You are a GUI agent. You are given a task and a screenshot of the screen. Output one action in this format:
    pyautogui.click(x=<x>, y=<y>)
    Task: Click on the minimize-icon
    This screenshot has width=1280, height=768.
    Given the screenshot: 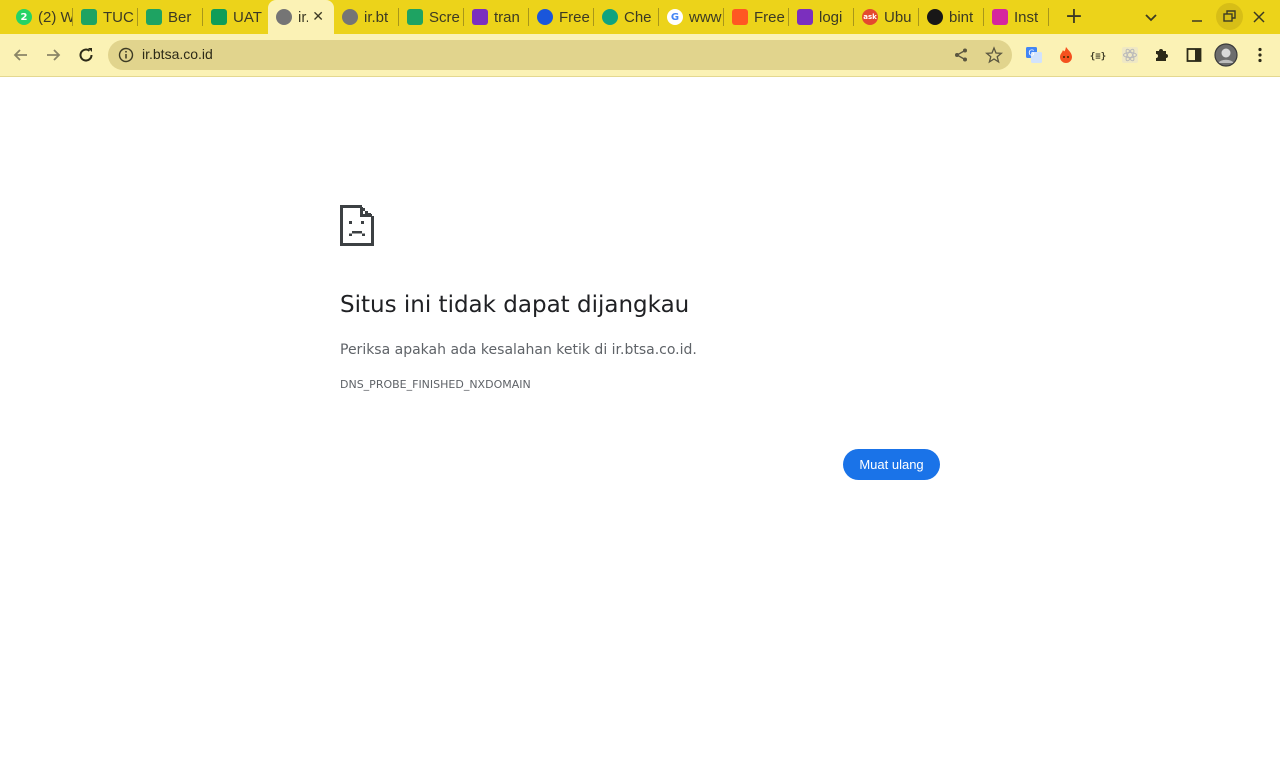 What is the action you would take?
    pyautogui.click(x=1197, y=17)
    